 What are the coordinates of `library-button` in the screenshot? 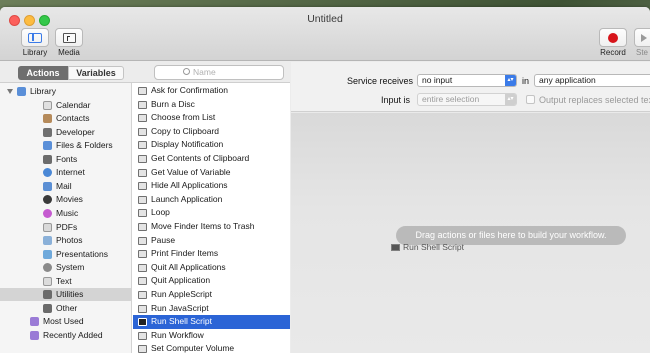 It's located at (35, 37).